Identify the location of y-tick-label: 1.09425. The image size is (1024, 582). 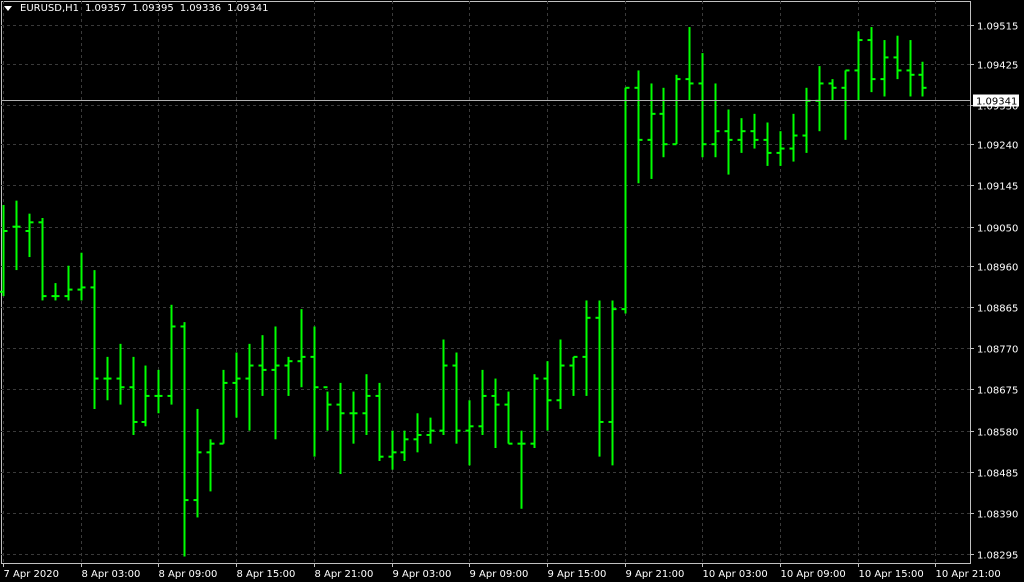
(997, 66).